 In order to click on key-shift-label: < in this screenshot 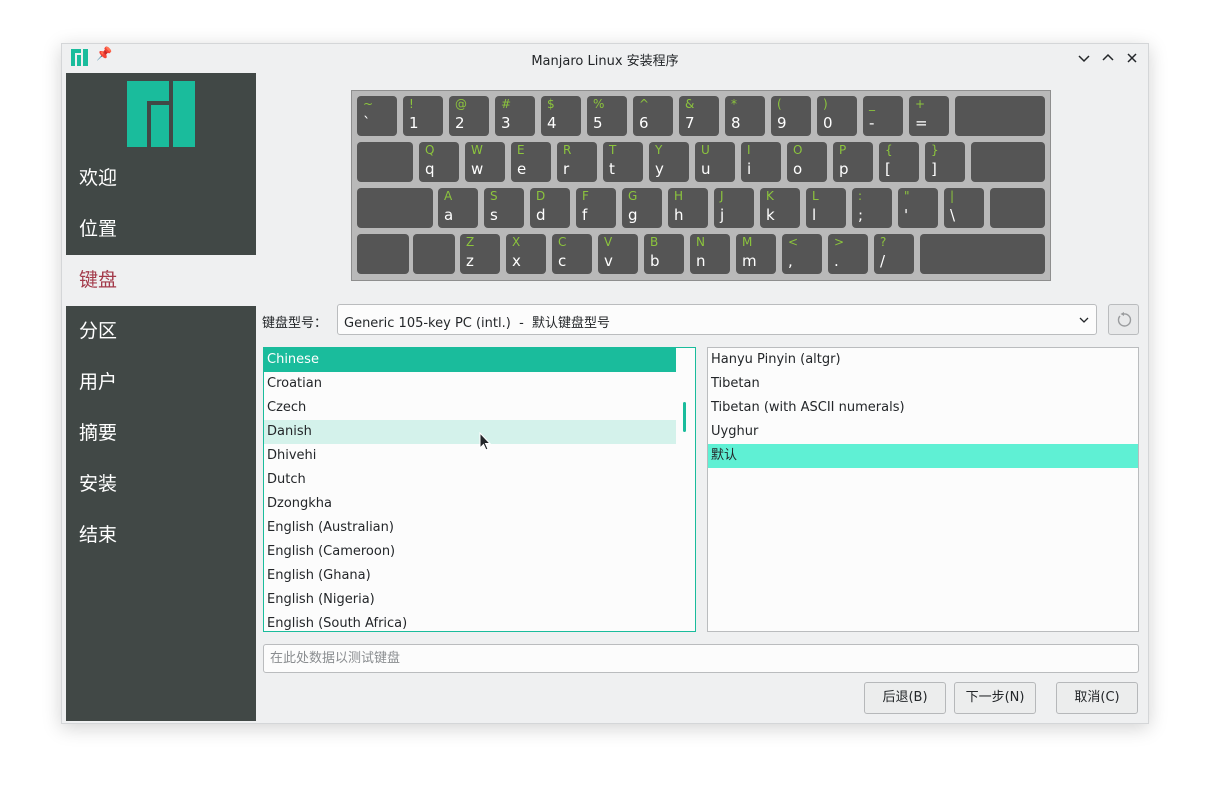, I will do `click(793, 242)`.